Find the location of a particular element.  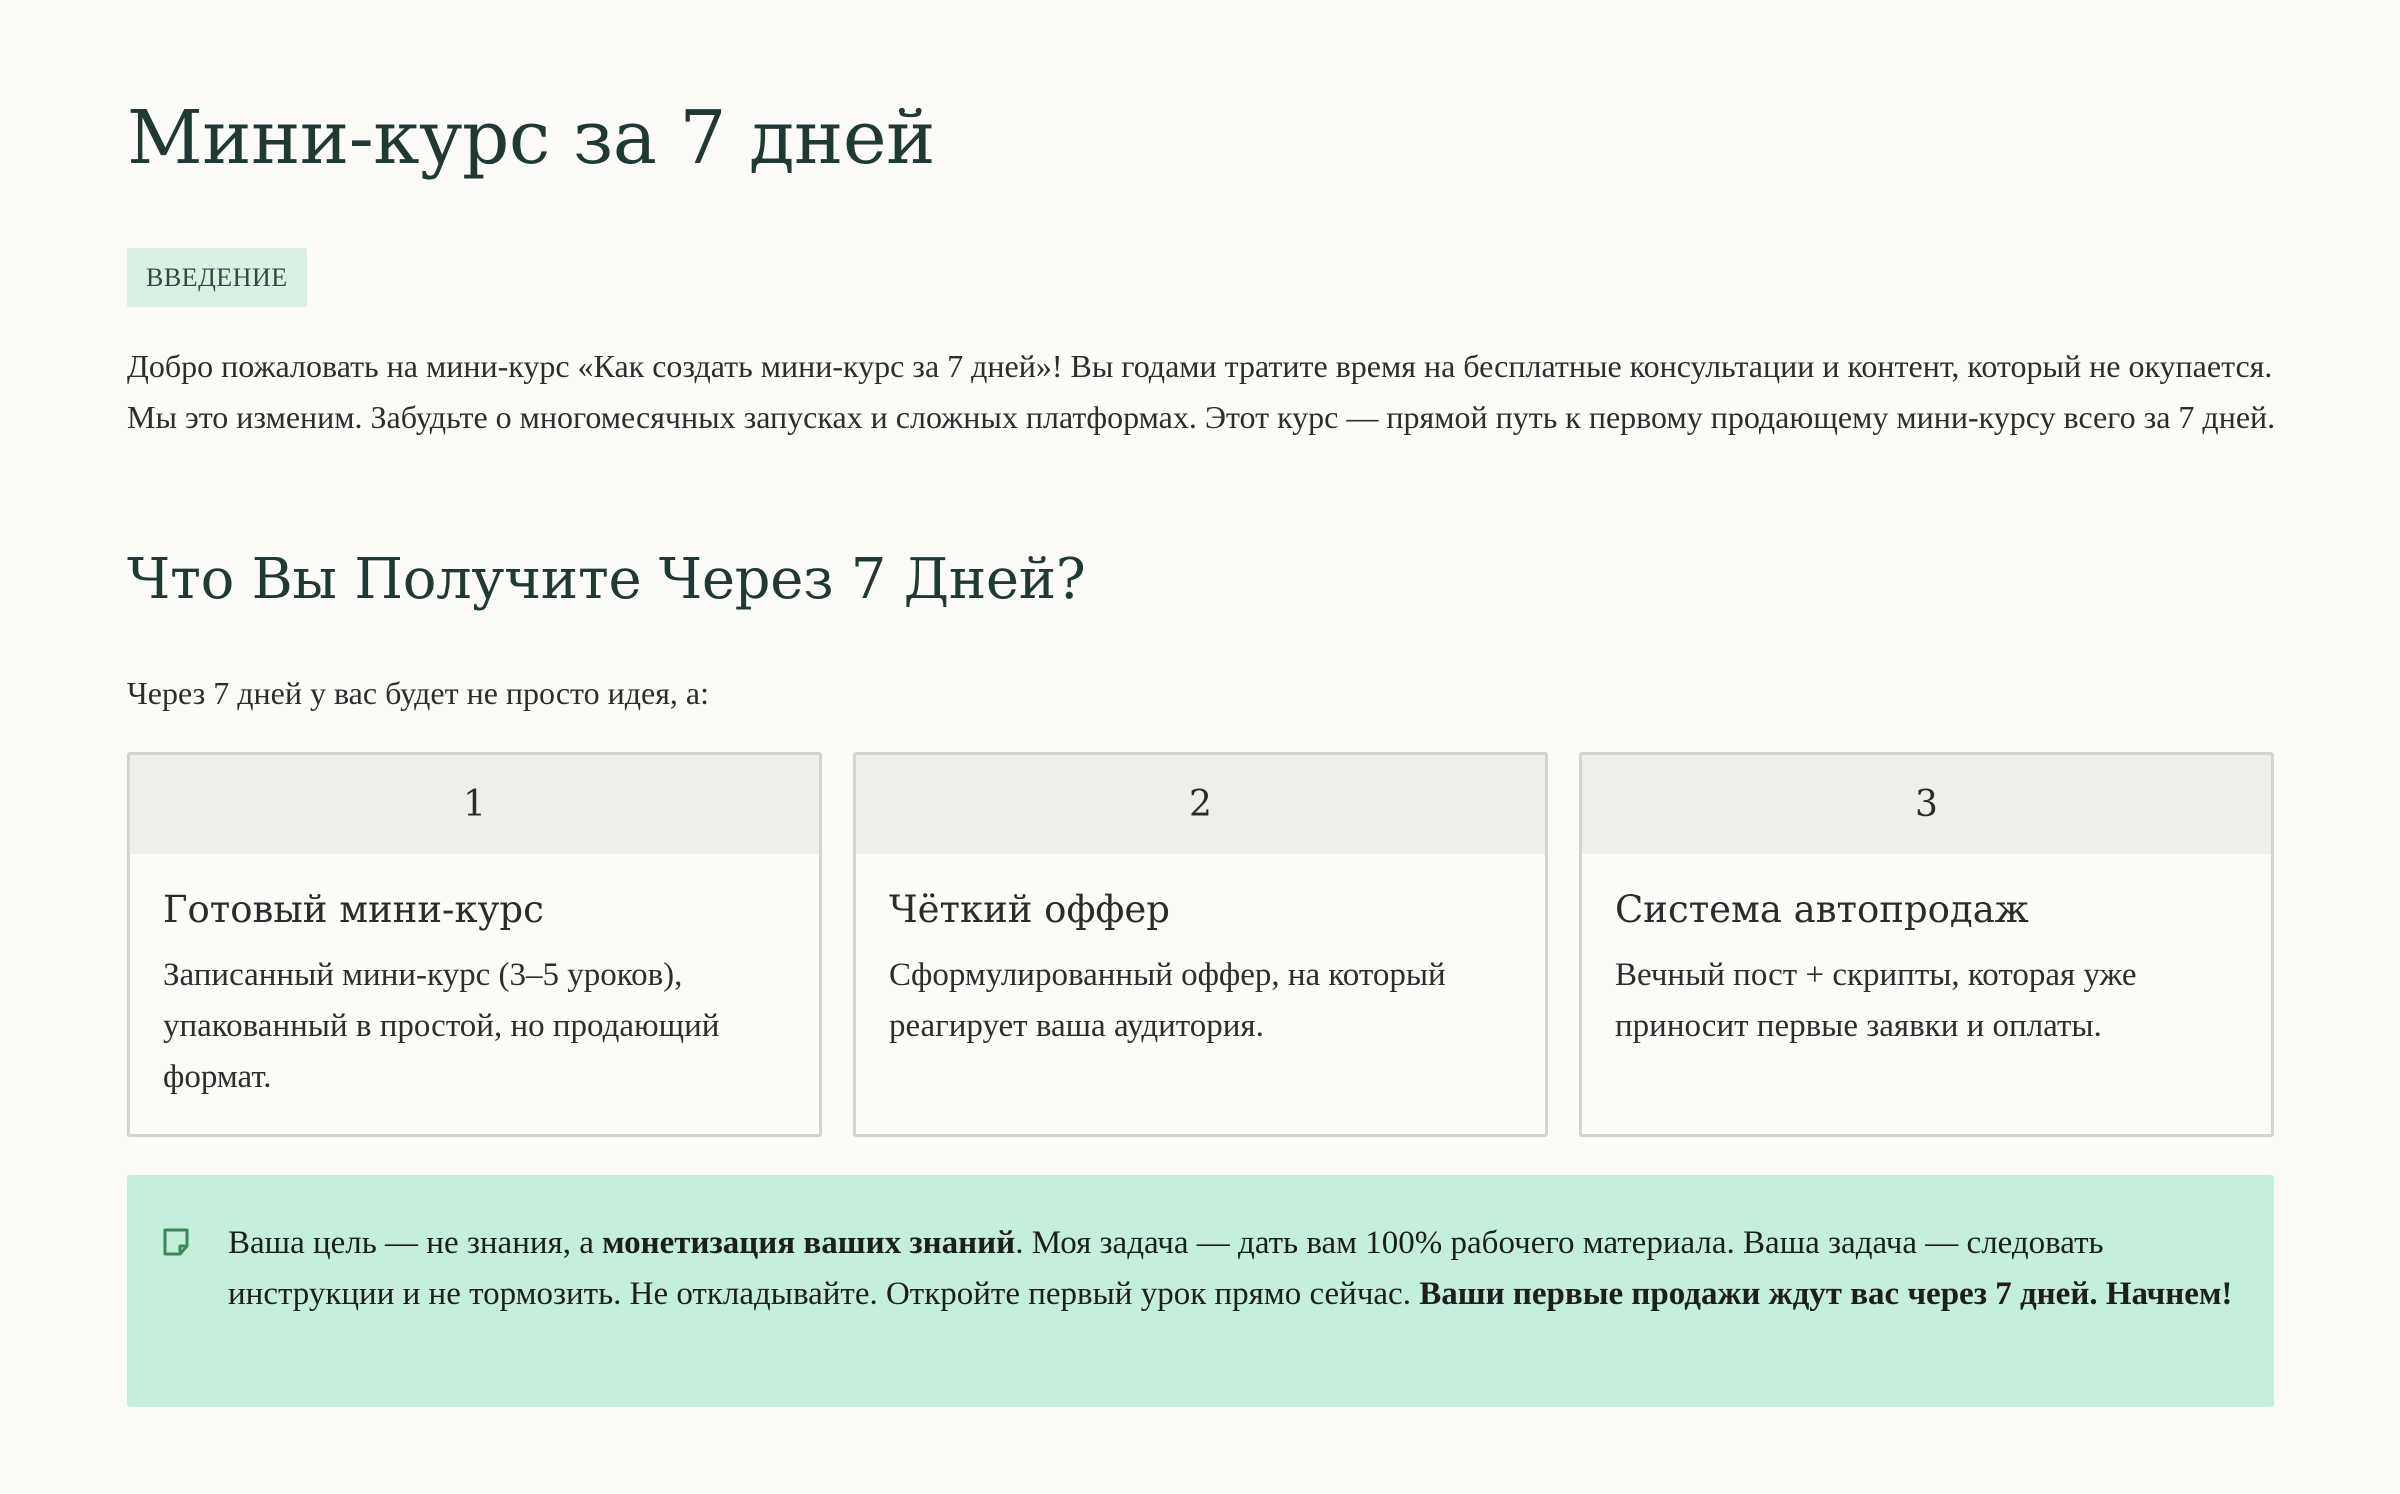

card-title: Система автопродаж is located at coordinates (1822, 909).